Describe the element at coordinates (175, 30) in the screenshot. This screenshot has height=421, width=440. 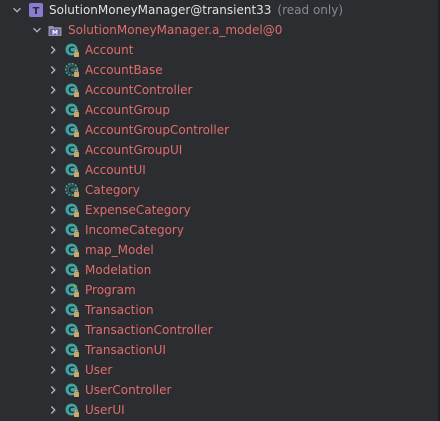
I see `module-node-label: SolutionMoneyManager.a_model@0` at that location.